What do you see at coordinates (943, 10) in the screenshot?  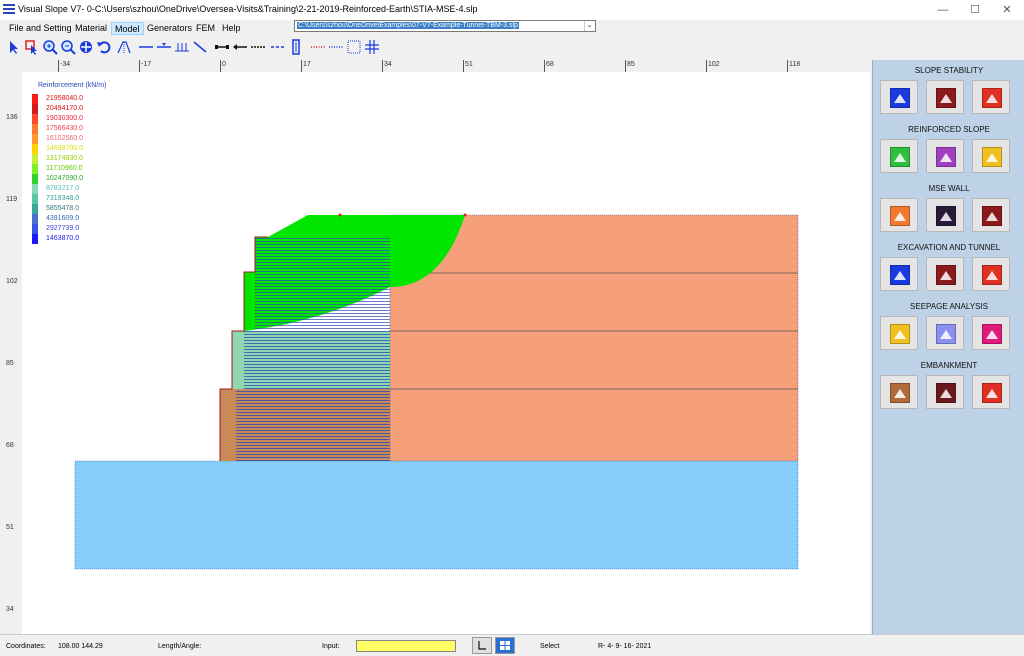 I see `minimize-button: —` at bounding box center [943, 10].